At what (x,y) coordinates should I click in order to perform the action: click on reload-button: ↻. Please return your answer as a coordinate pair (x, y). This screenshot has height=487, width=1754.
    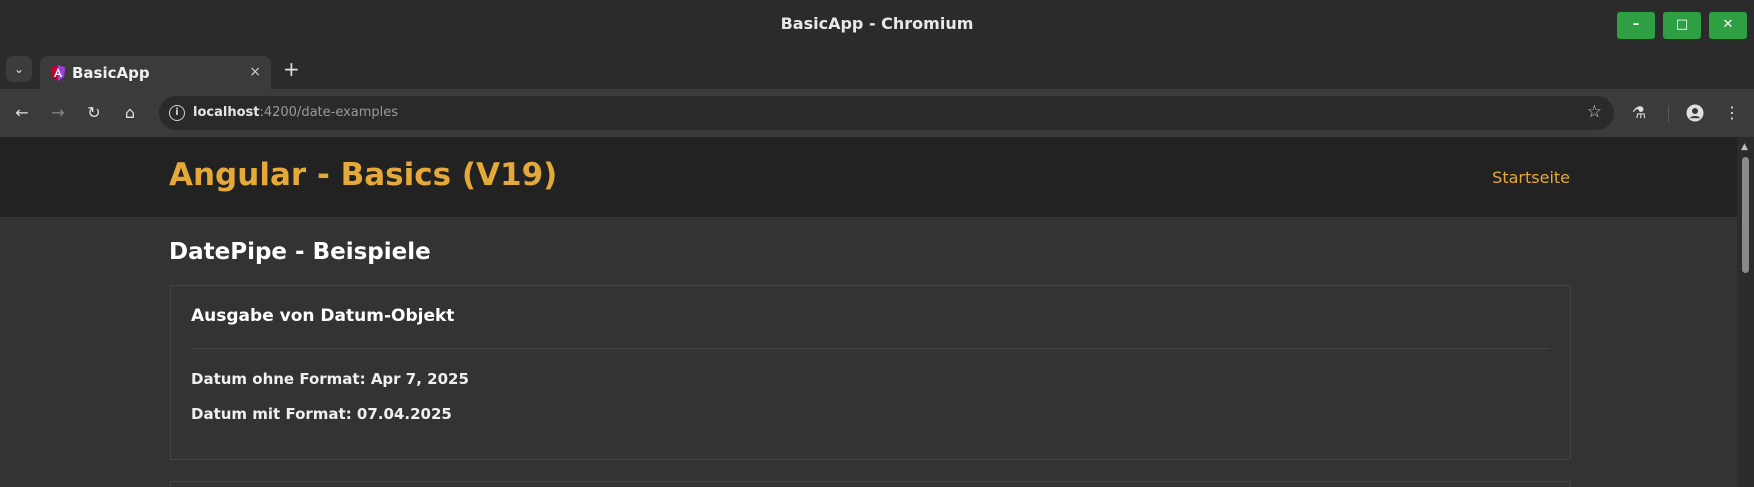
    Looking at the image, I should click on (94, 113).